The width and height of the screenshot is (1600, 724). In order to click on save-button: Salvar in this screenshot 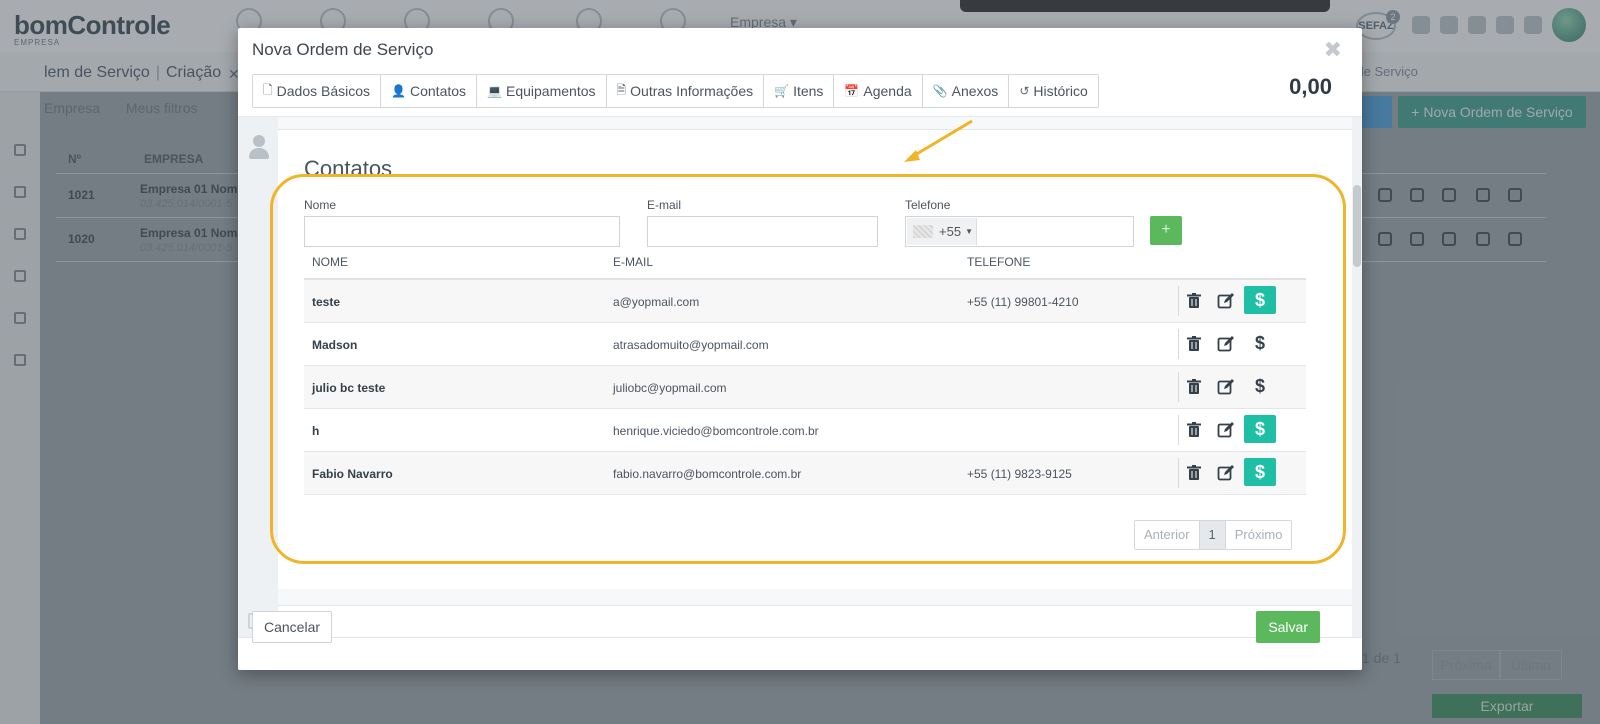, I will do `click(1288, 627)`.